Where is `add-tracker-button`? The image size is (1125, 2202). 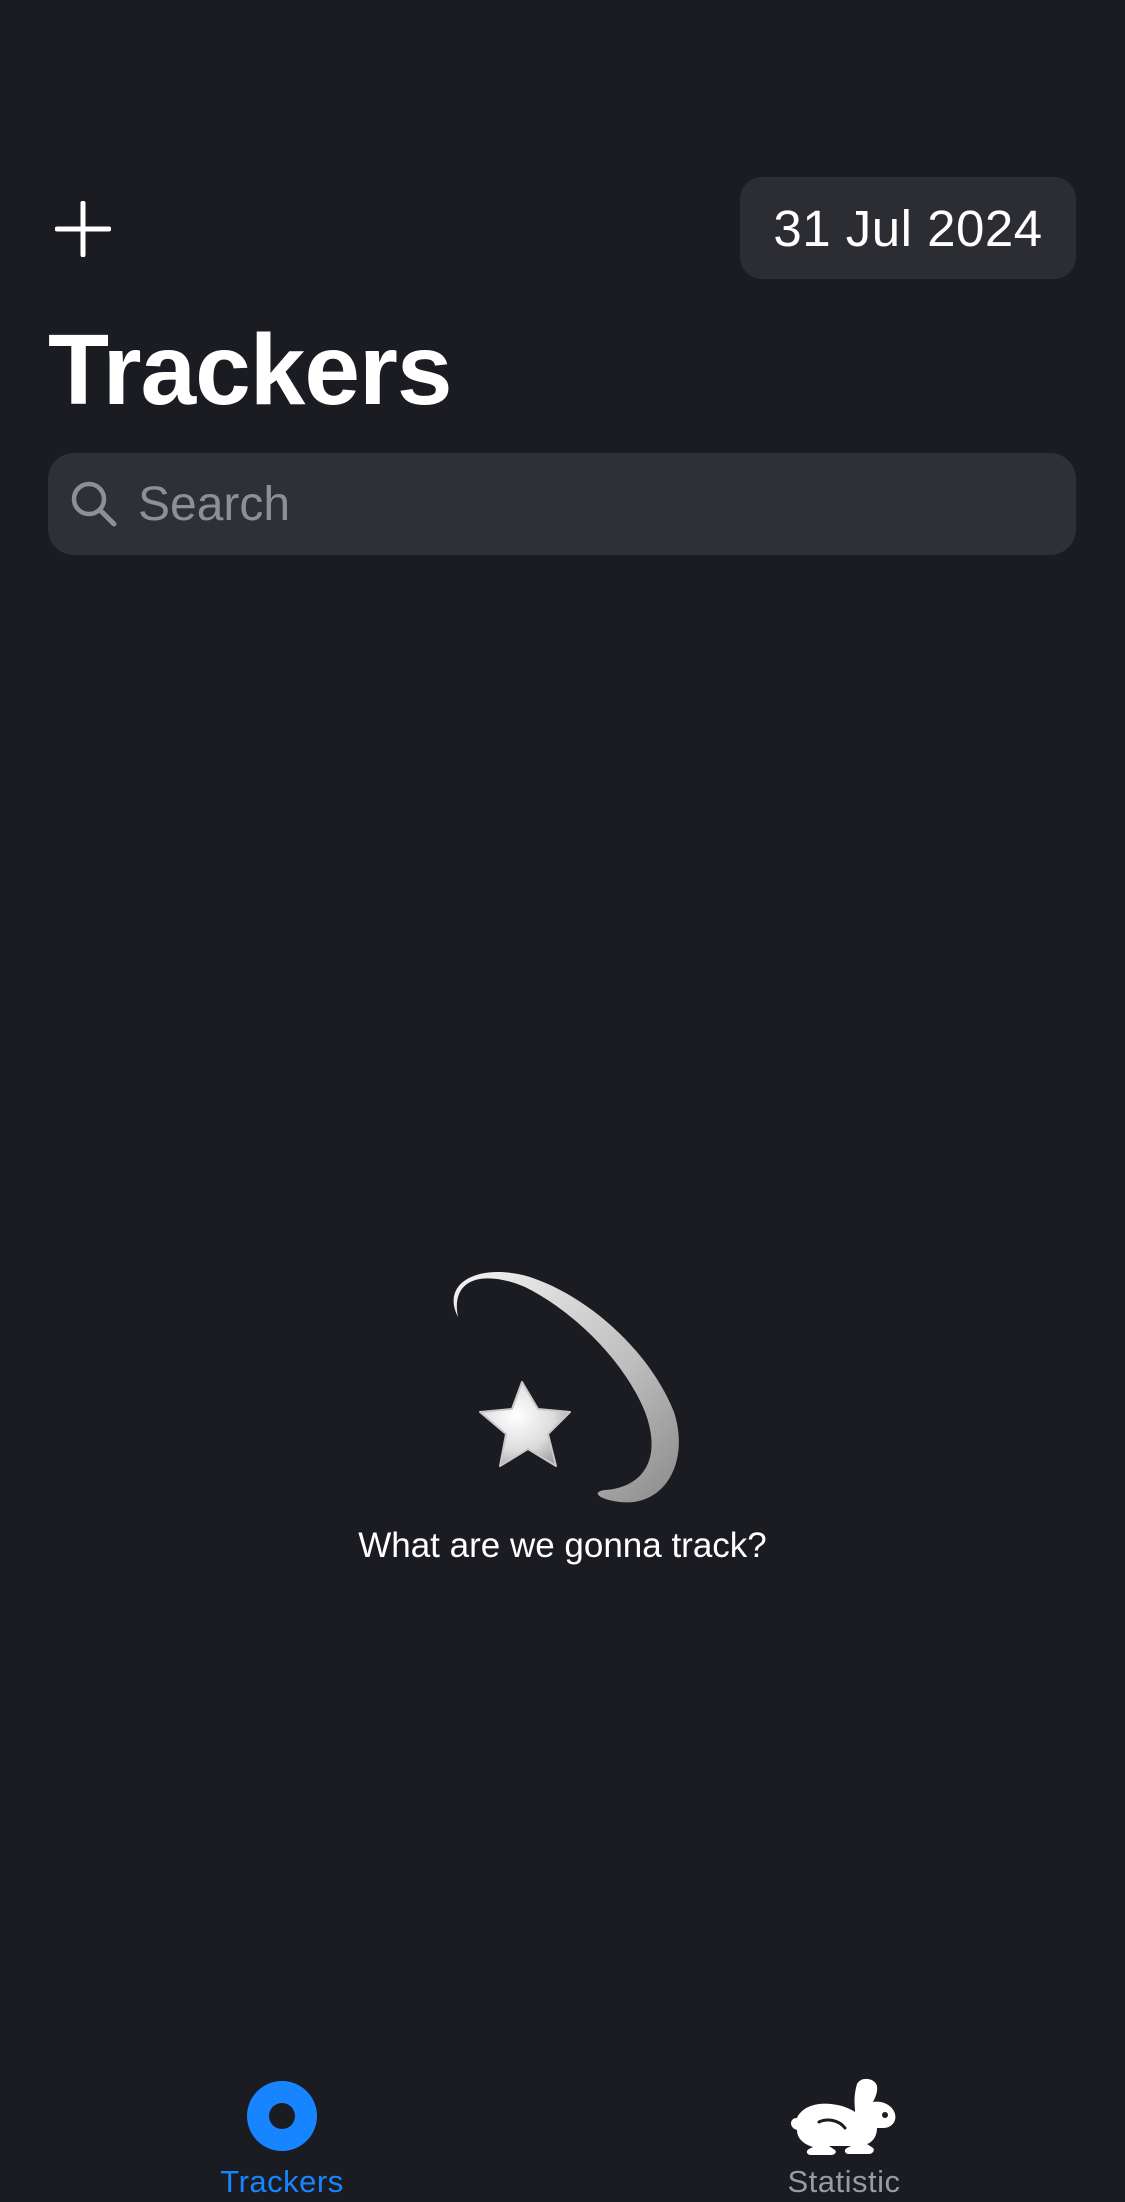 add-tracker-button is located at coordinates (83, 229).